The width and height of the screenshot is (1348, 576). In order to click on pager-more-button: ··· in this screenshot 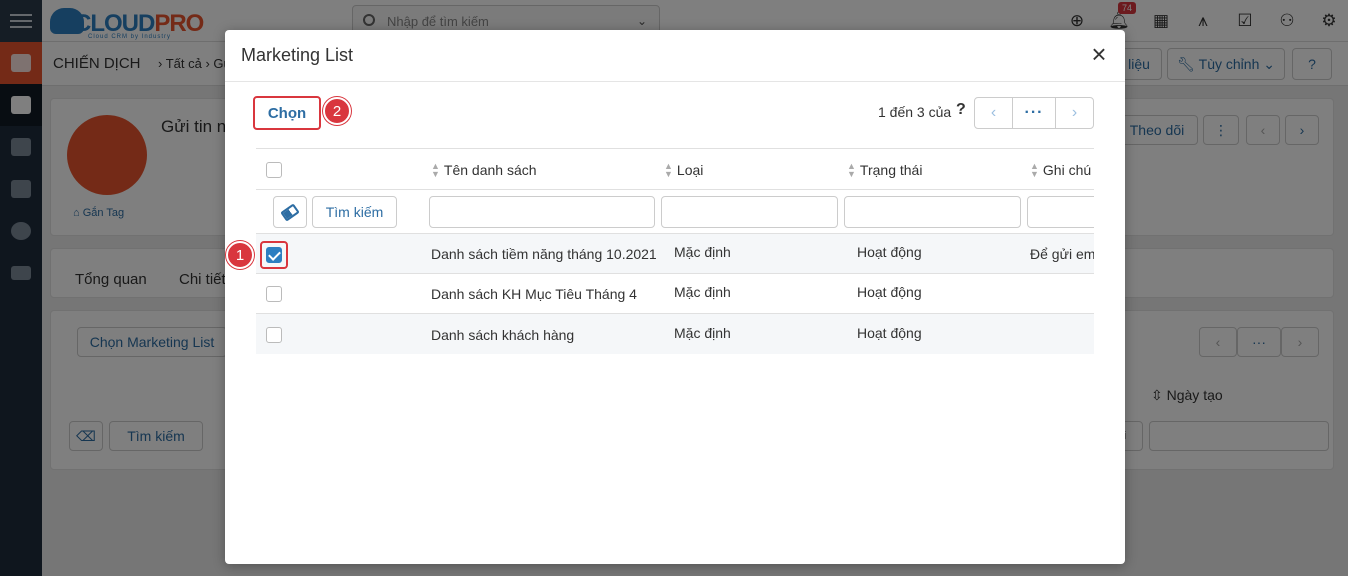, I will do `click(1034, 113)`.